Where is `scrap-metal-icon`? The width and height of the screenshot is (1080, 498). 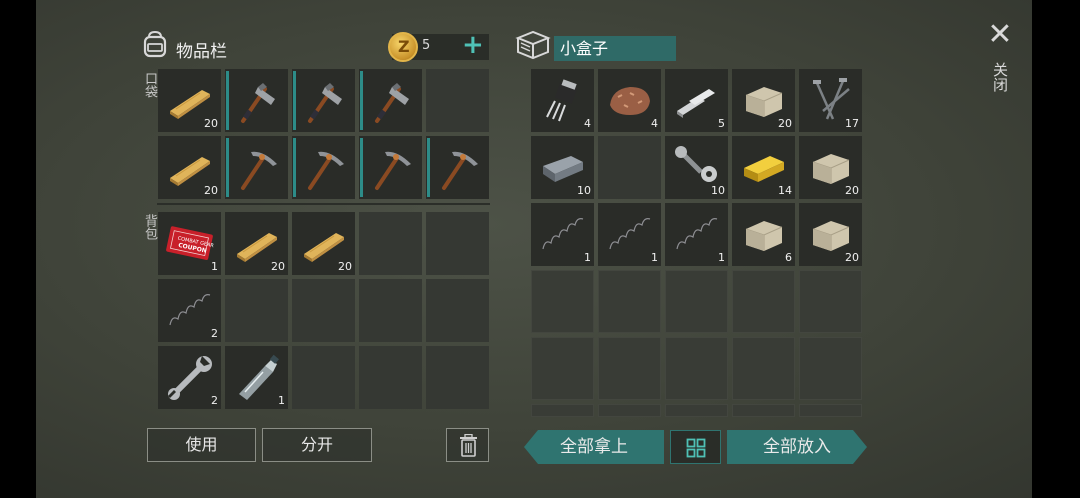 scrap-metal-icon is located at coordinates (696, 103).